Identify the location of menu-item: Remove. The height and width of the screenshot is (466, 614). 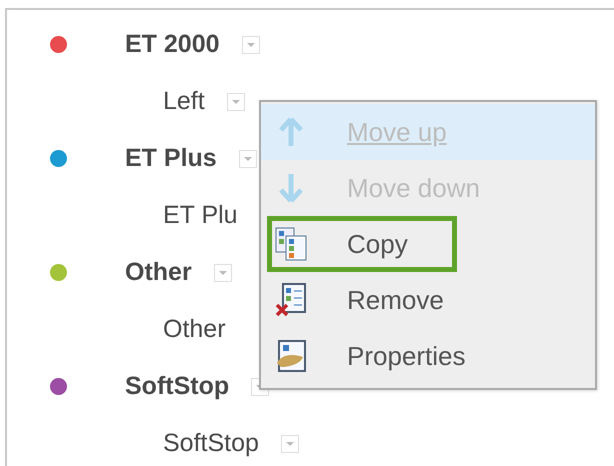
(428, 300).